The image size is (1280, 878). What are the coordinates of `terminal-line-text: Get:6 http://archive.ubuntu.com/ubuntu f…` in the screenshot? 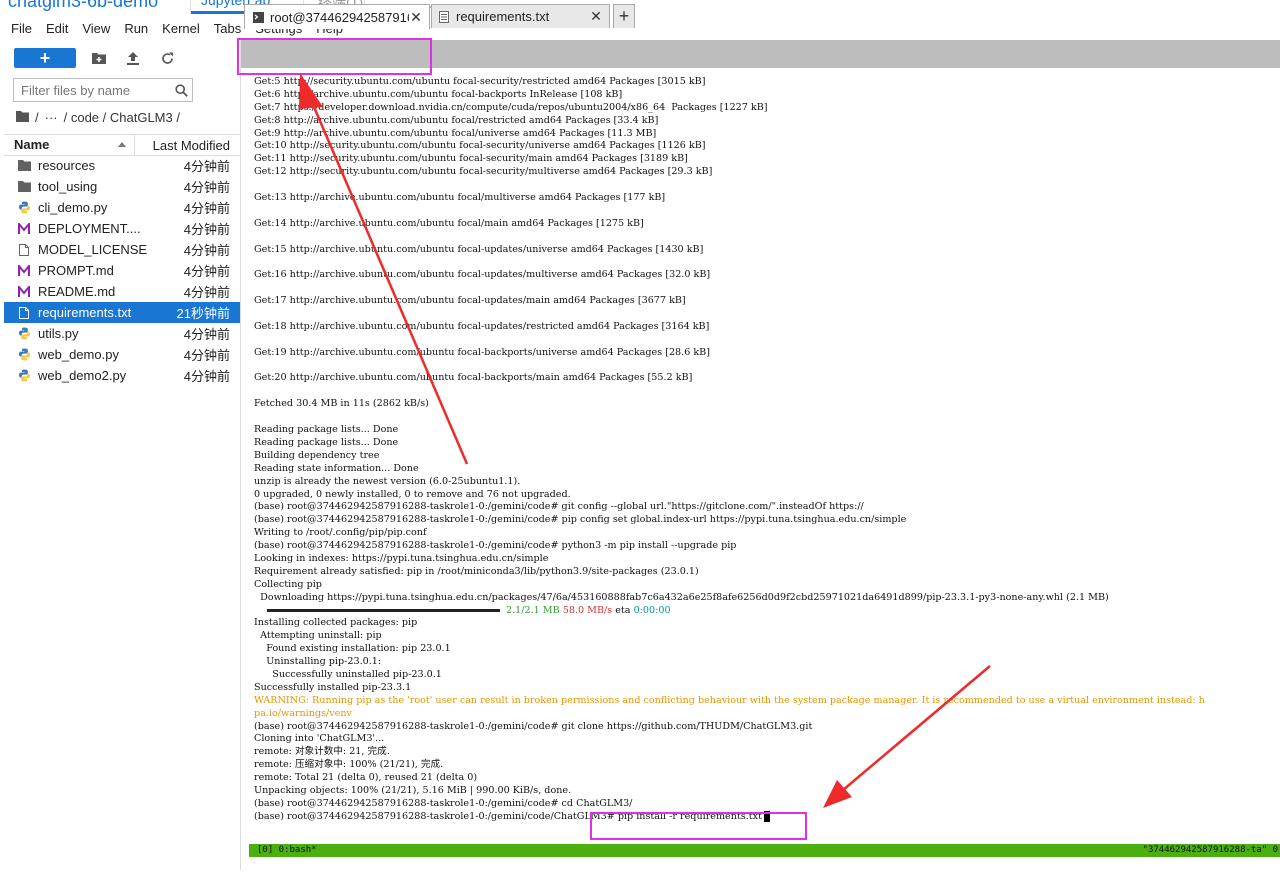 It's located at (438, 94).